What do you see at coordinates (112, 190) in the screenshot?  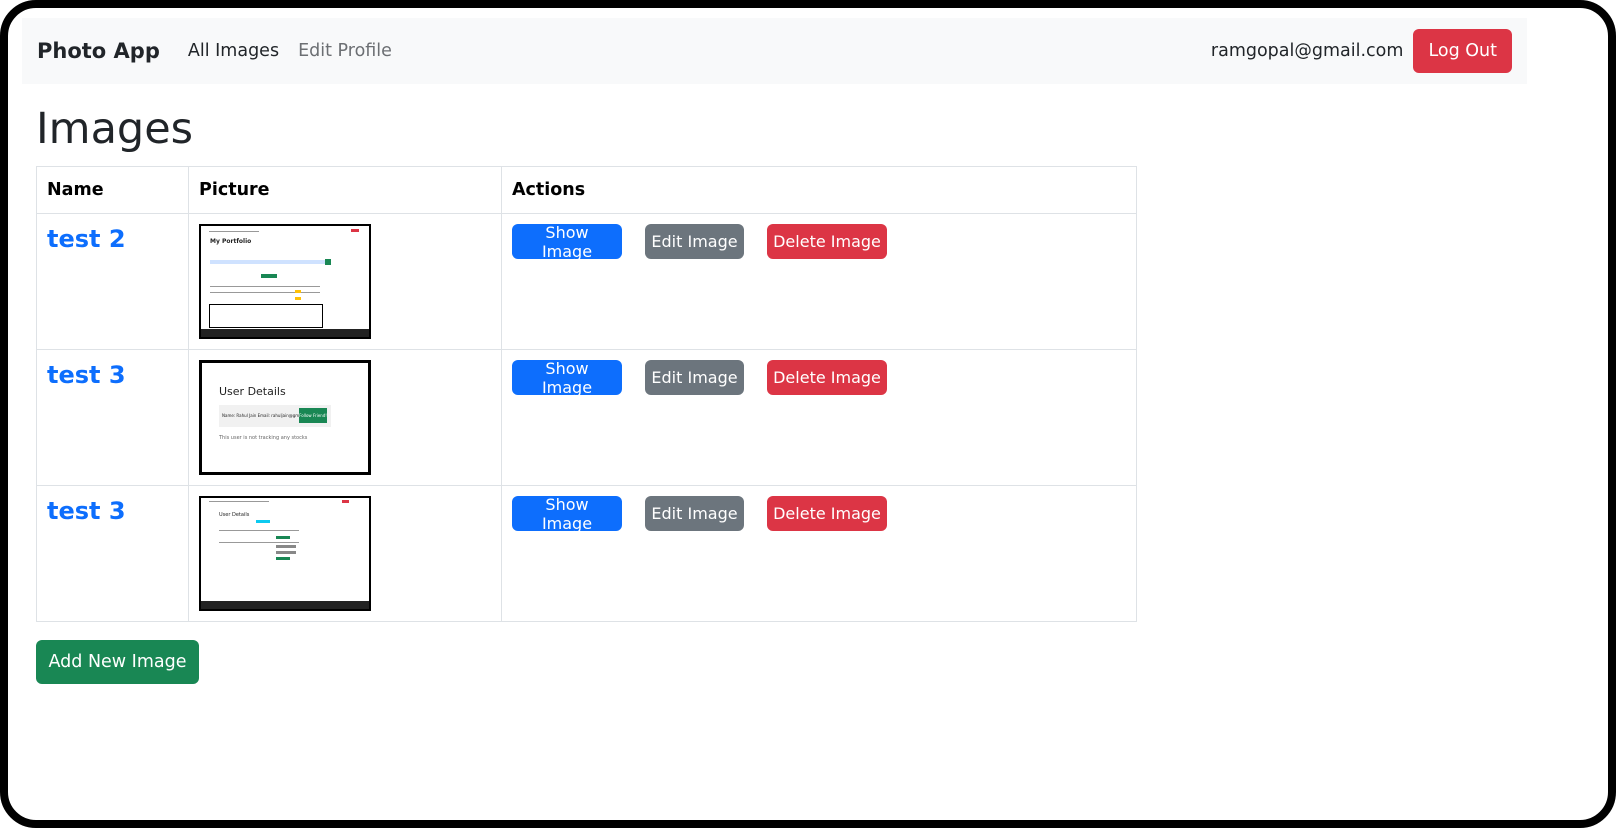 I see `header-name: Name` at bounding box center [112, 190].